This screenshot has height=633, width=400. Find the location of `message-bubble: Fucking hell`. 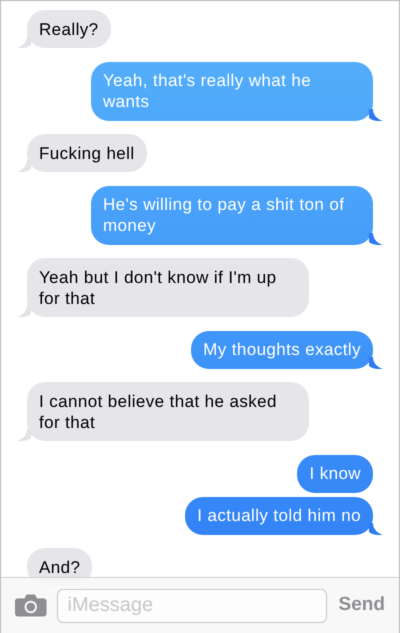

message-bubble: Fucking hell is located at coordinates (87, 153).